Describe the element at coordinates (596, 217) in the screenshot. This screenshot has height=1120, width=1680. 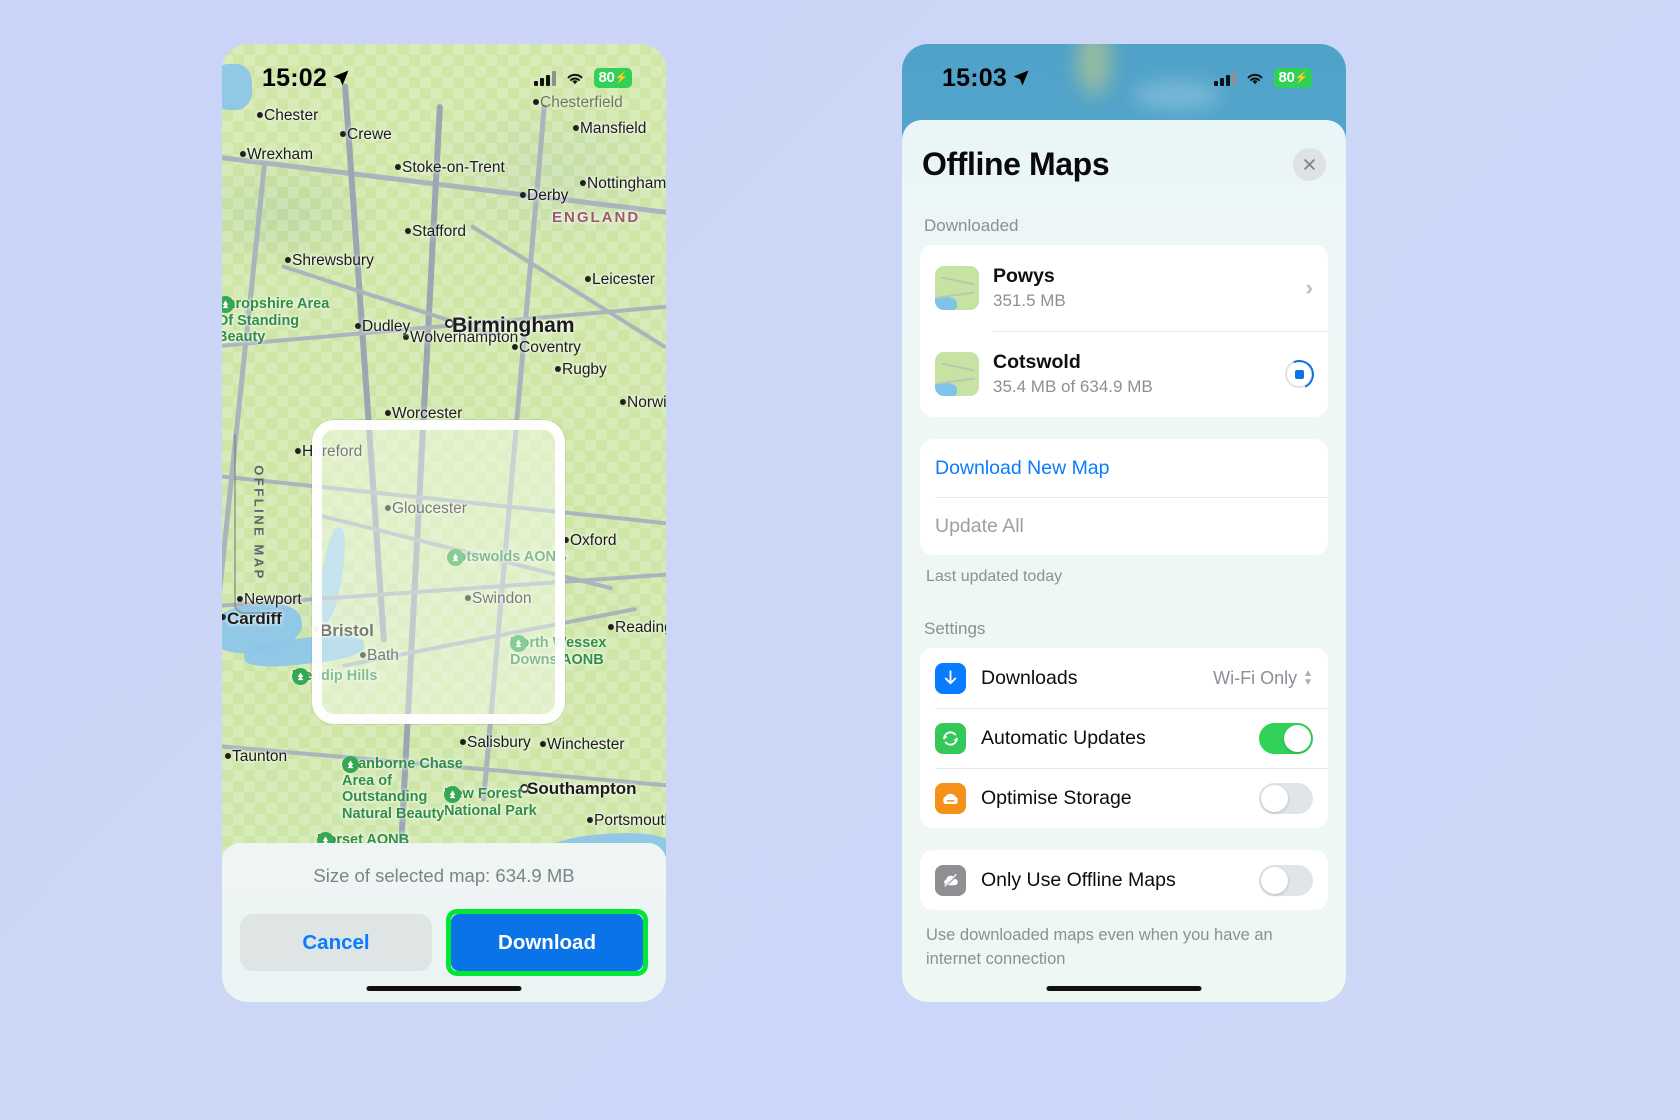
I see `country-label: ENGLAND` at that location.